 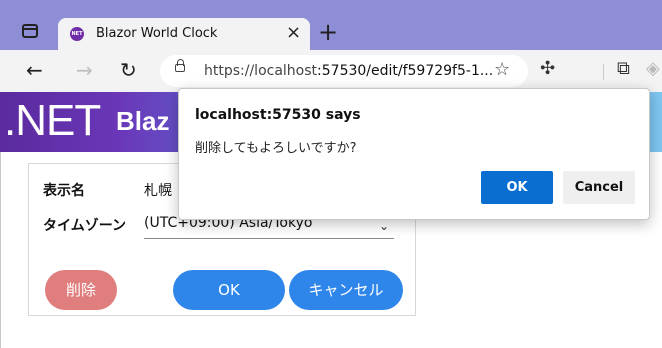 I want to click on favorite-star-icon: ☆, so click(x=502, y=69).